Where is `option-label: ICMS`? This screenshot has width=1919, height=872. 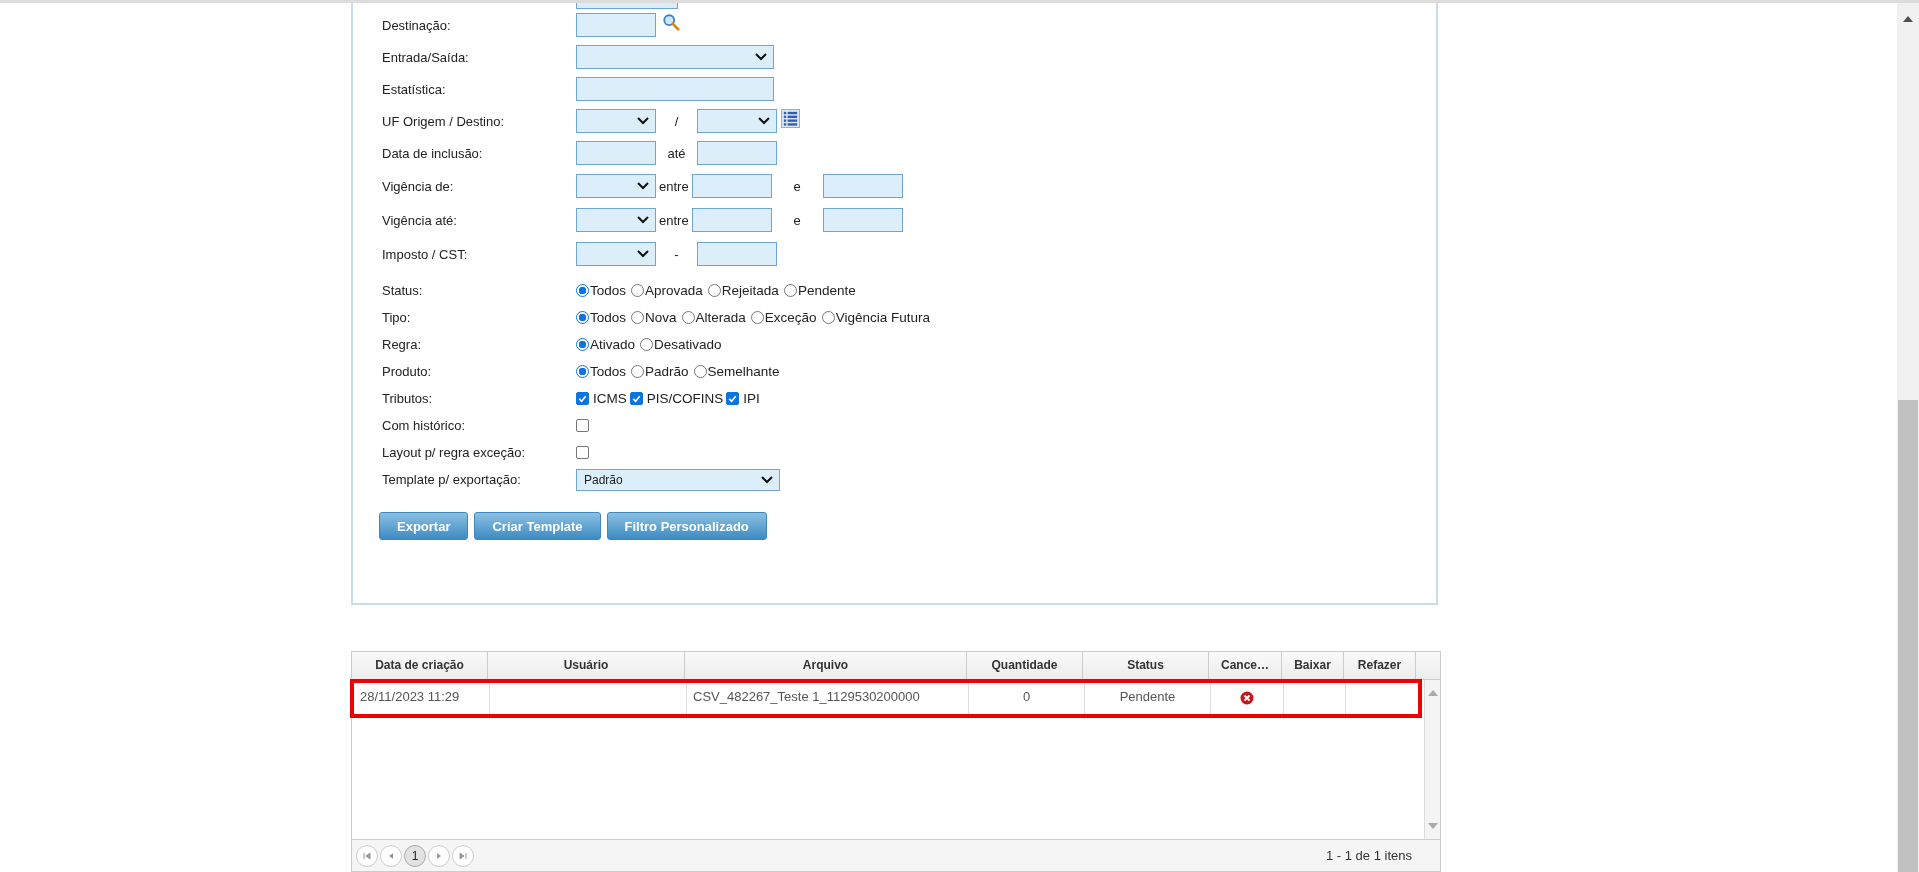
option-label: ICMS is located at coordinates (610, 398).